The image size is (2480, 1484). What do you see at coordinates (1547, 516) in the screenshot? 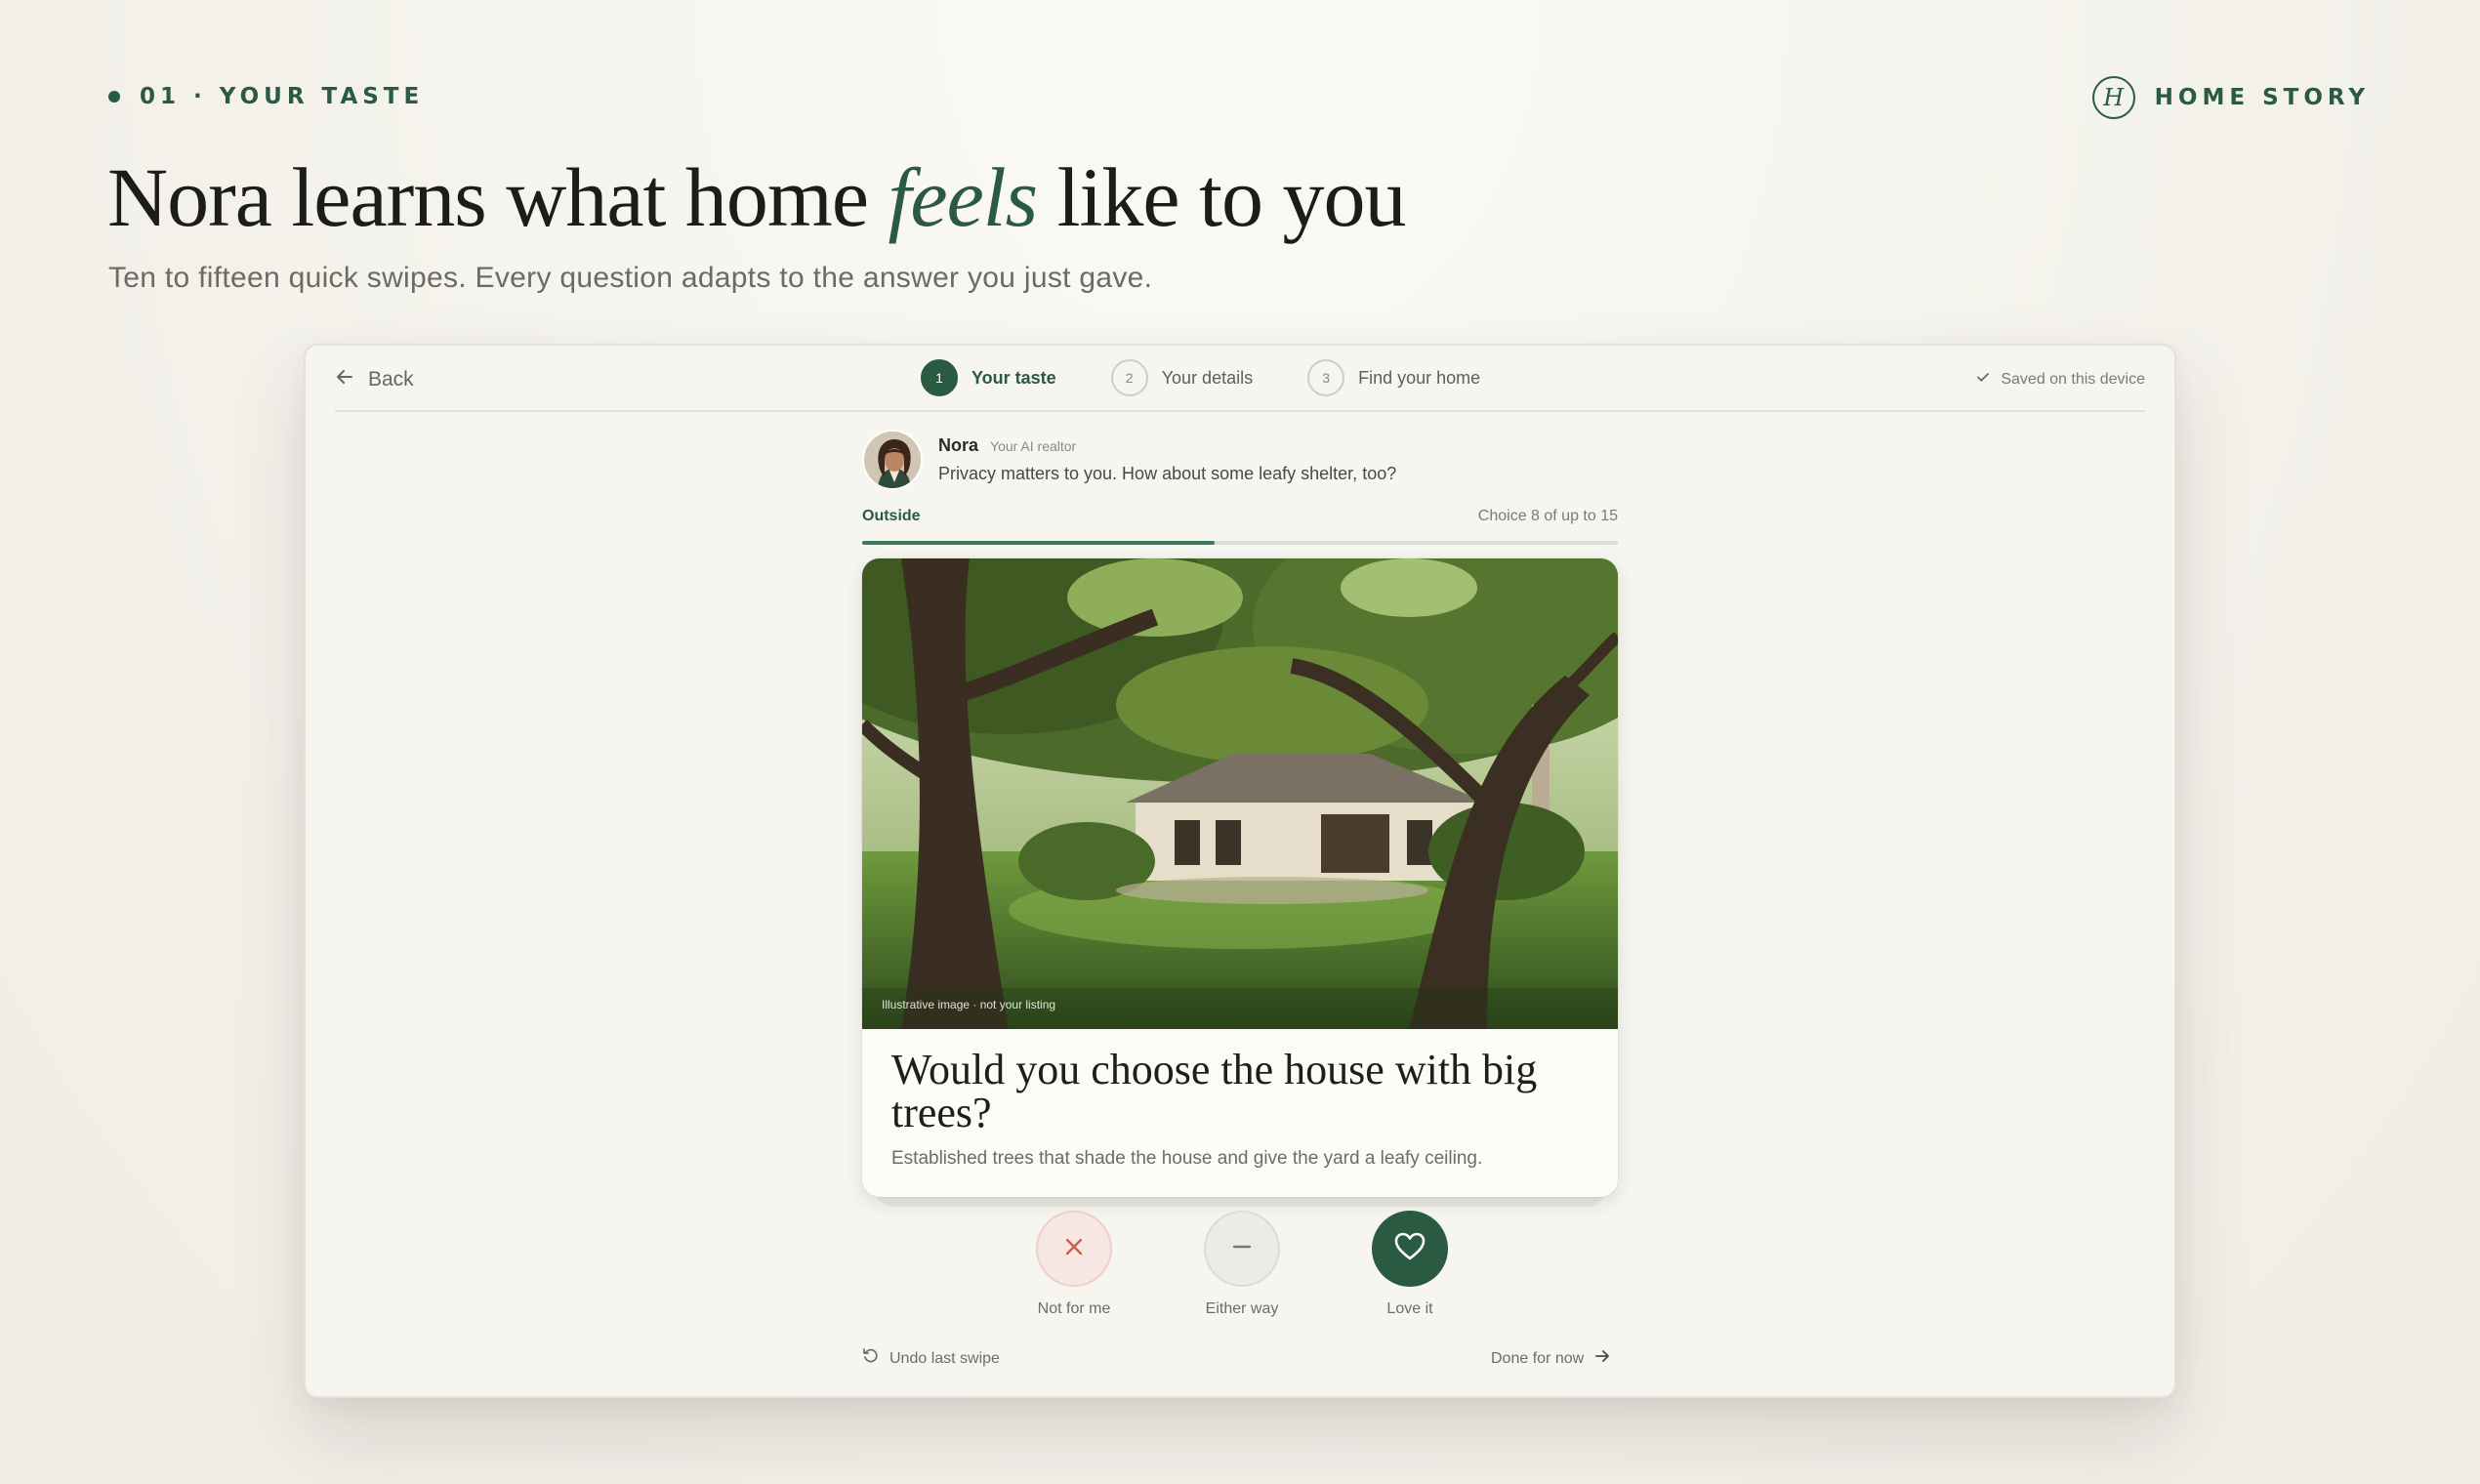
I see `progress-count: Choice 8 of up to 15` at bounding box center [1547, 516].